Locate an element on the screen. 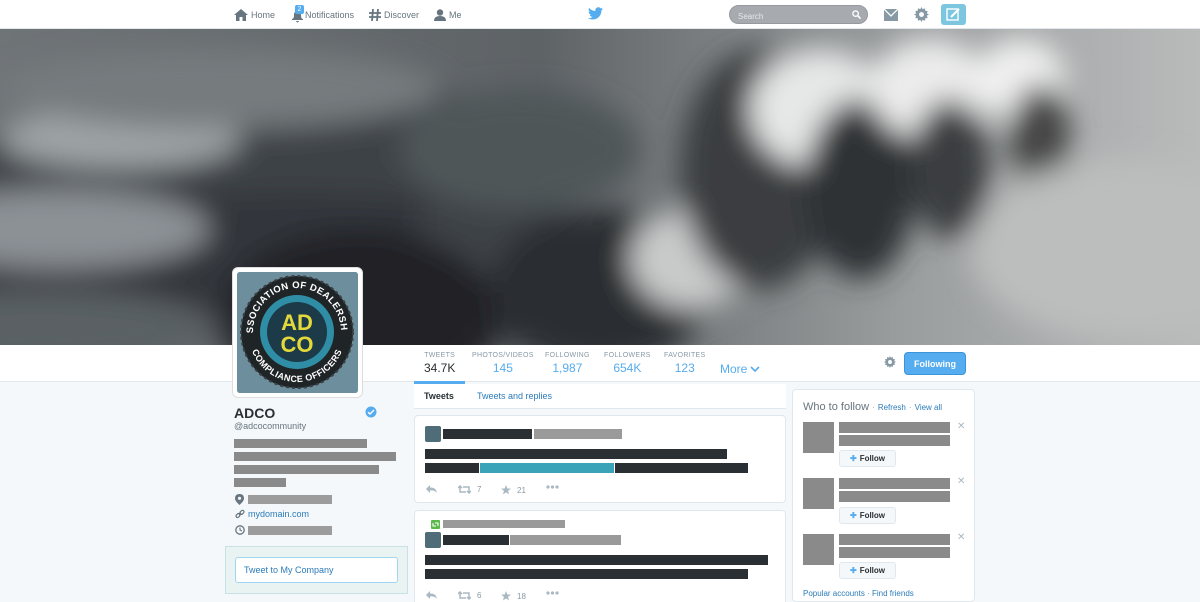 The width and height of the screenshot is (1200, 602). compose-tweet-button is located at coordinates (953, 14).